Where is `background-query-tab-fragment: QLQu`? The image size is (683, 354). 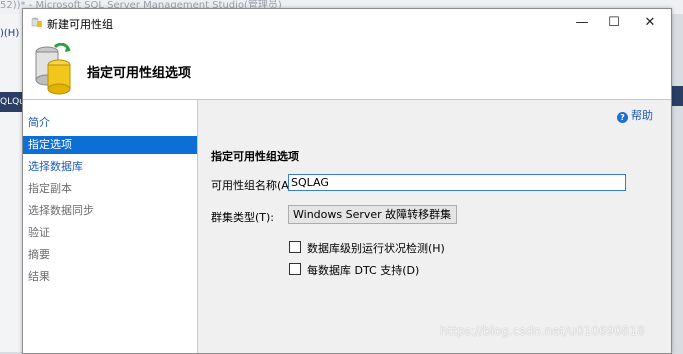
background-query-tab-fragment: QLQu is located at coordinates (11, 102).